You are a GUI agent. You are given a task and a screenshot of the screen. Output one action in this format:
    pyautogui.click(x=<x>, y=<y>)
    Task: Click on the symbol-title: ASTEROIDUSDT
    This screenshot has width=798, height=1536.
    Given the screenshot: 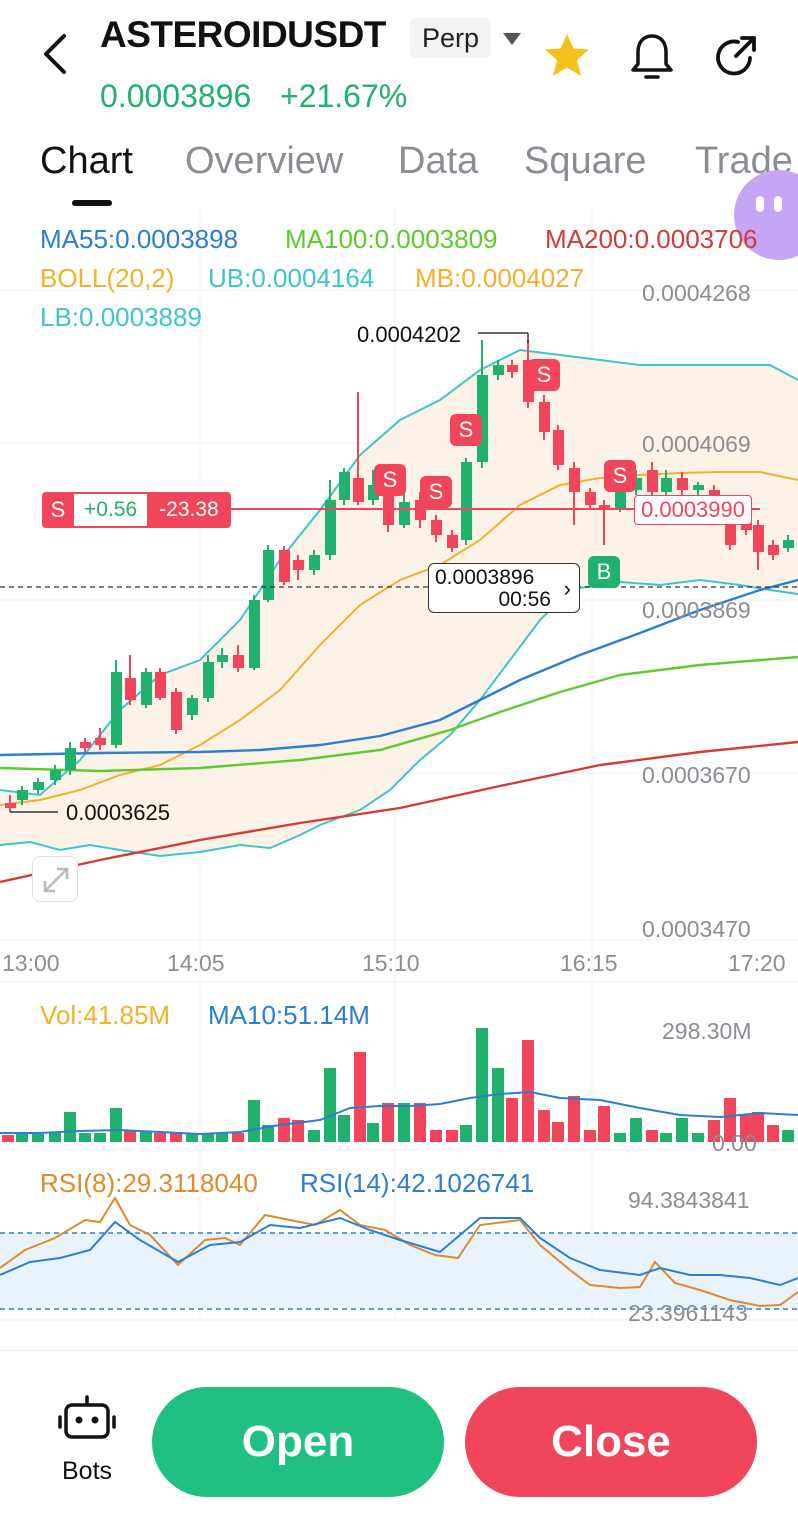 What is the action you would take?
    pyautogui.click(x=243, y=35)
    